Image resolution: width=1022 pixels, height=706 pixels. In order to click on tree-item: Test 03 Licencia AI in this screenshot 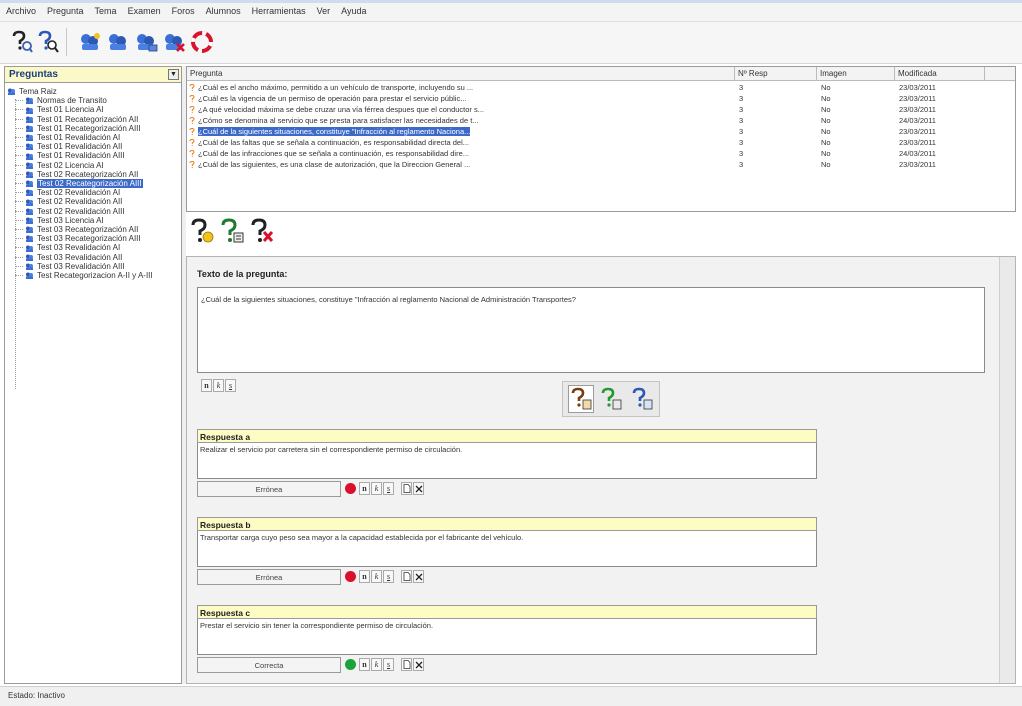, I will do `click(98, 220)`.